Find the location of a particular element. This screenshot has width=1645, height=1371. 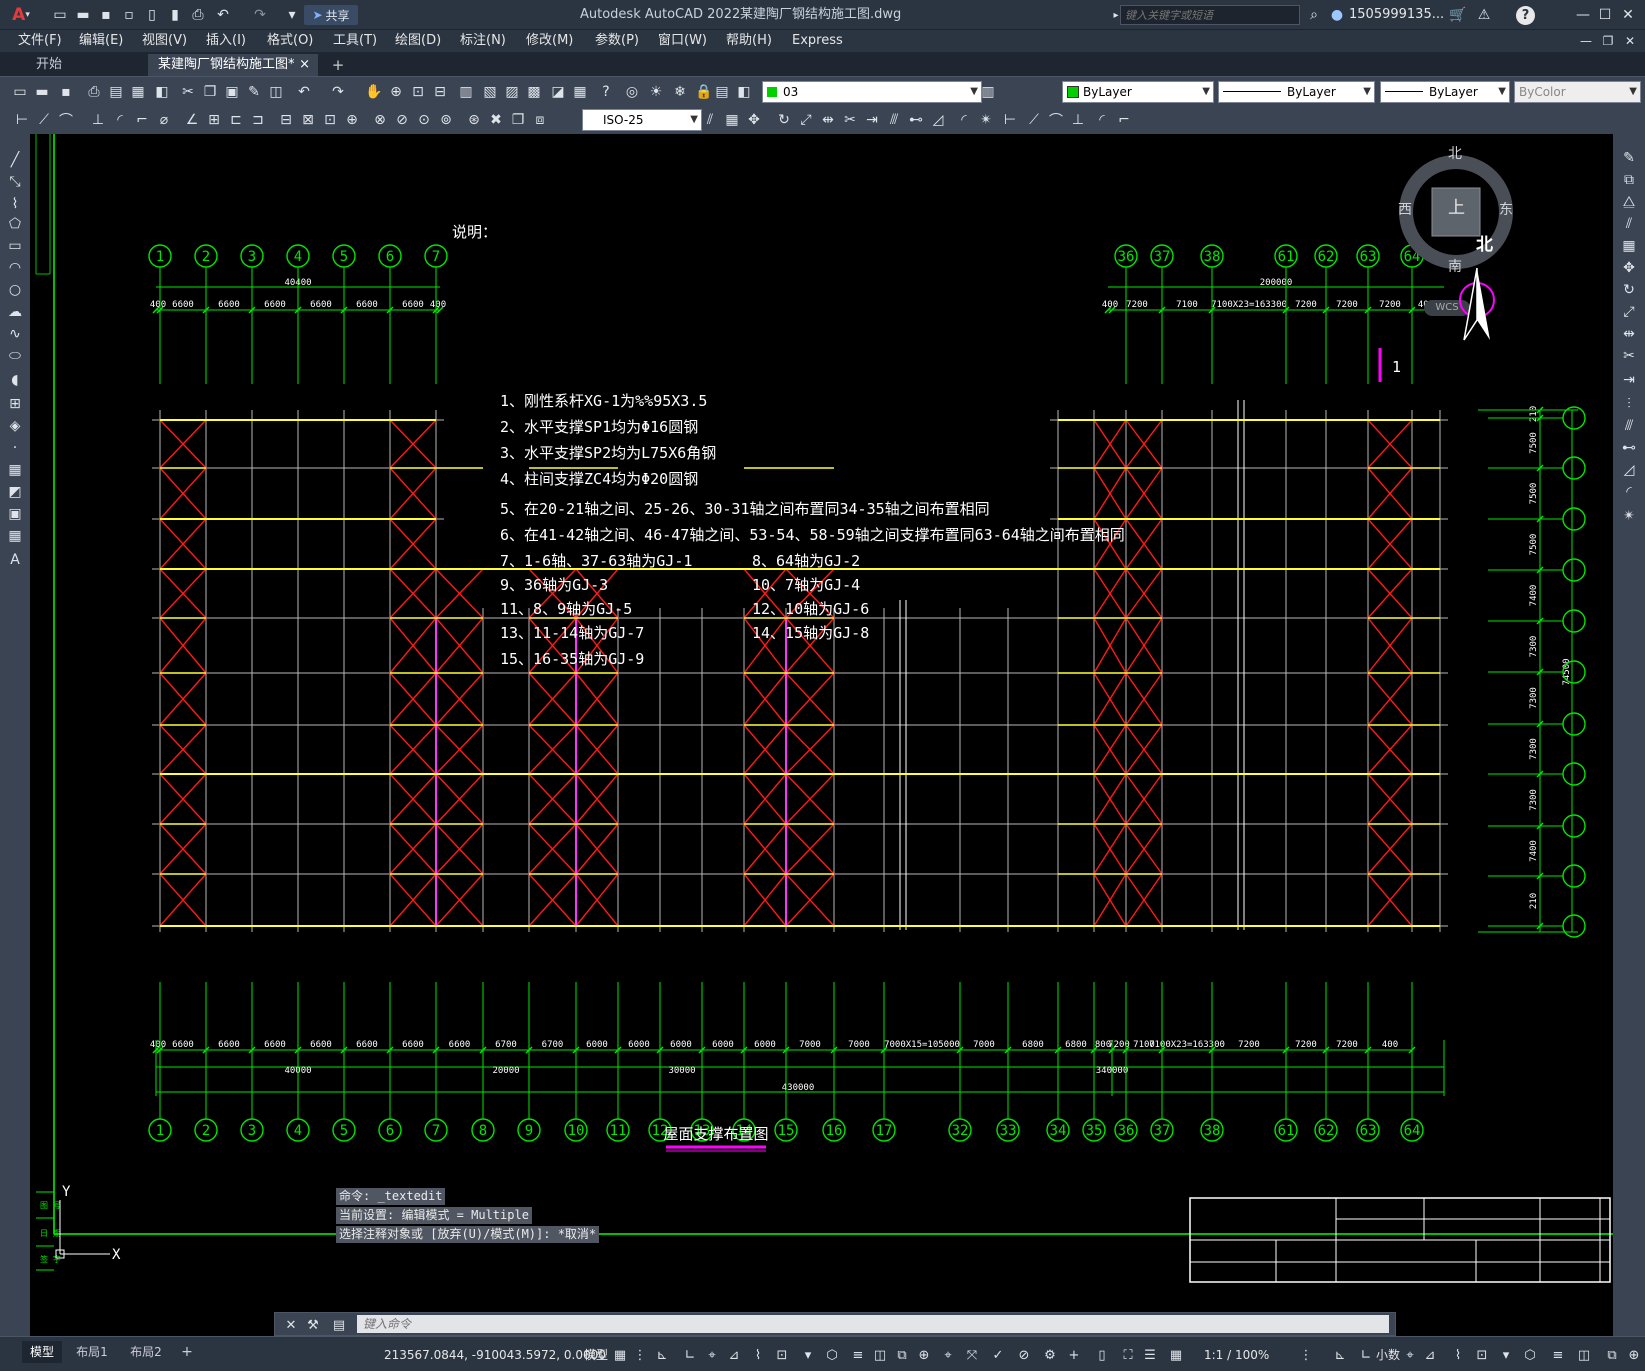

explode-icon: ✴ is located at coordinates (986, 120).